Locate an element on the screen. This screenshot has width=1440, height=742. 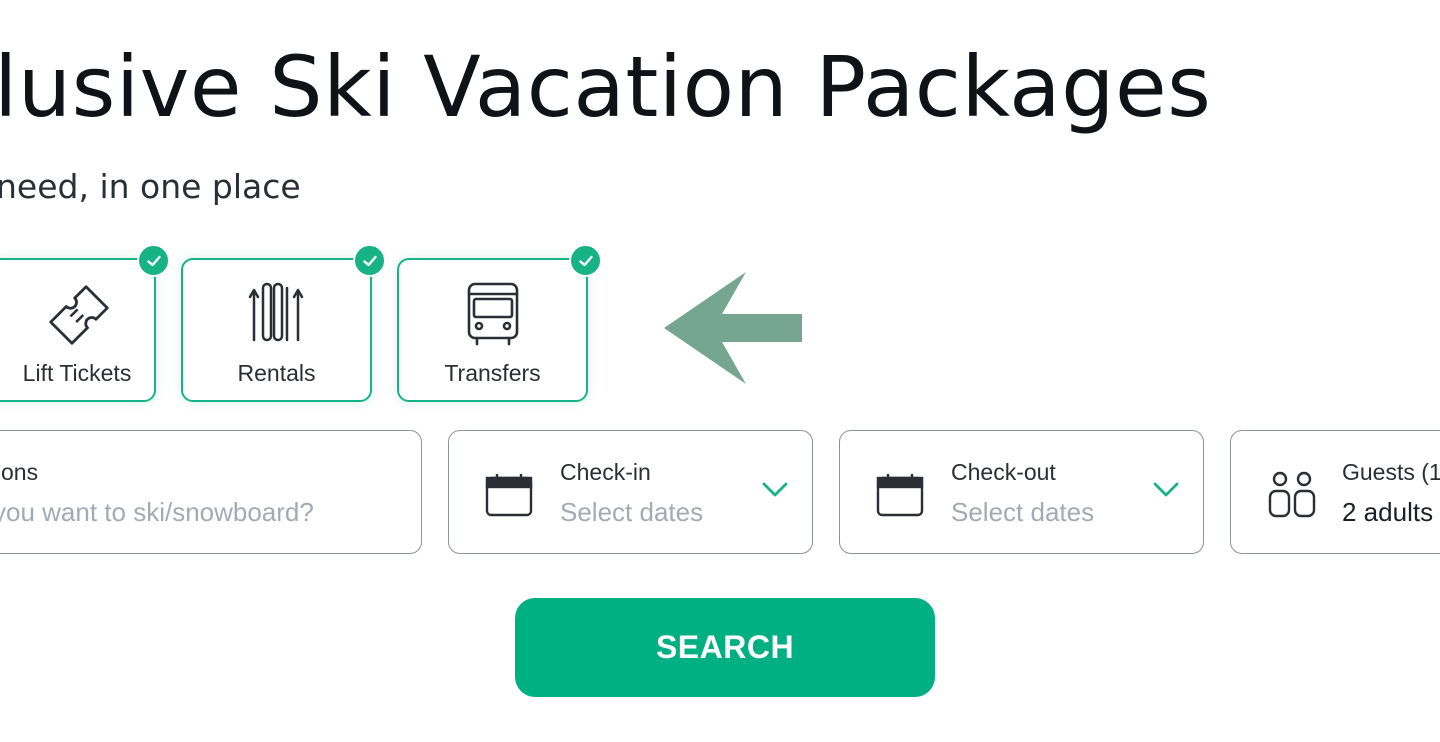
product-card-rentals: Rentals is located at coordinates (283, 323).